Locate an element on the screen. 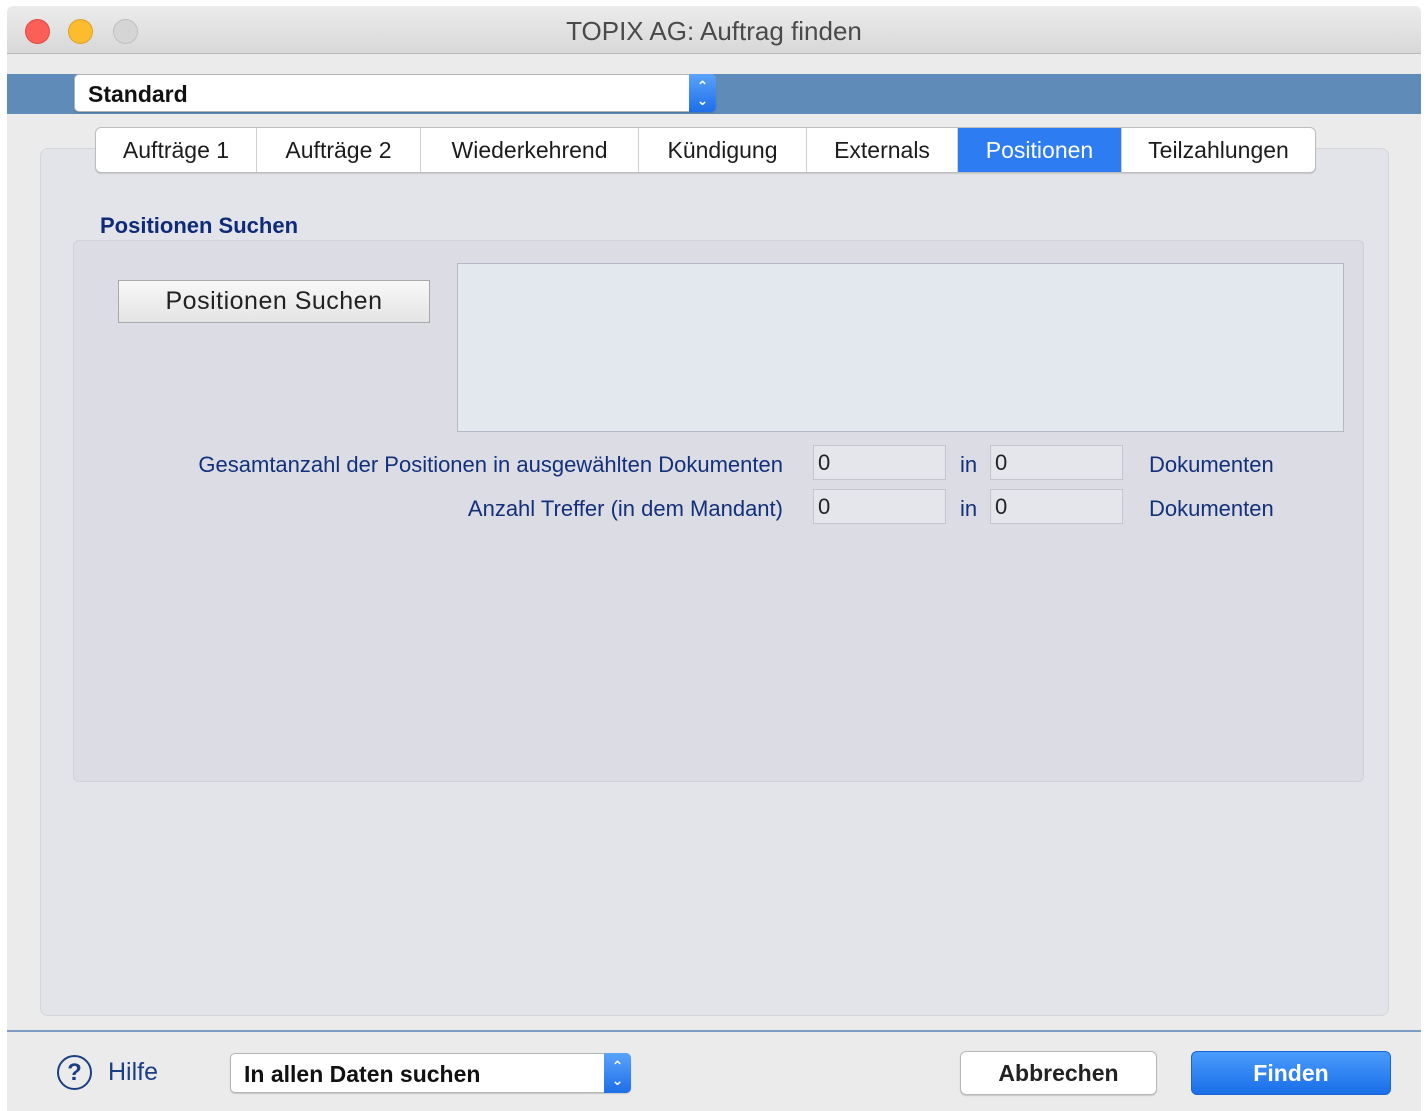  hits-unit-label: Dokumenten is located at coordinates (1211, 508).